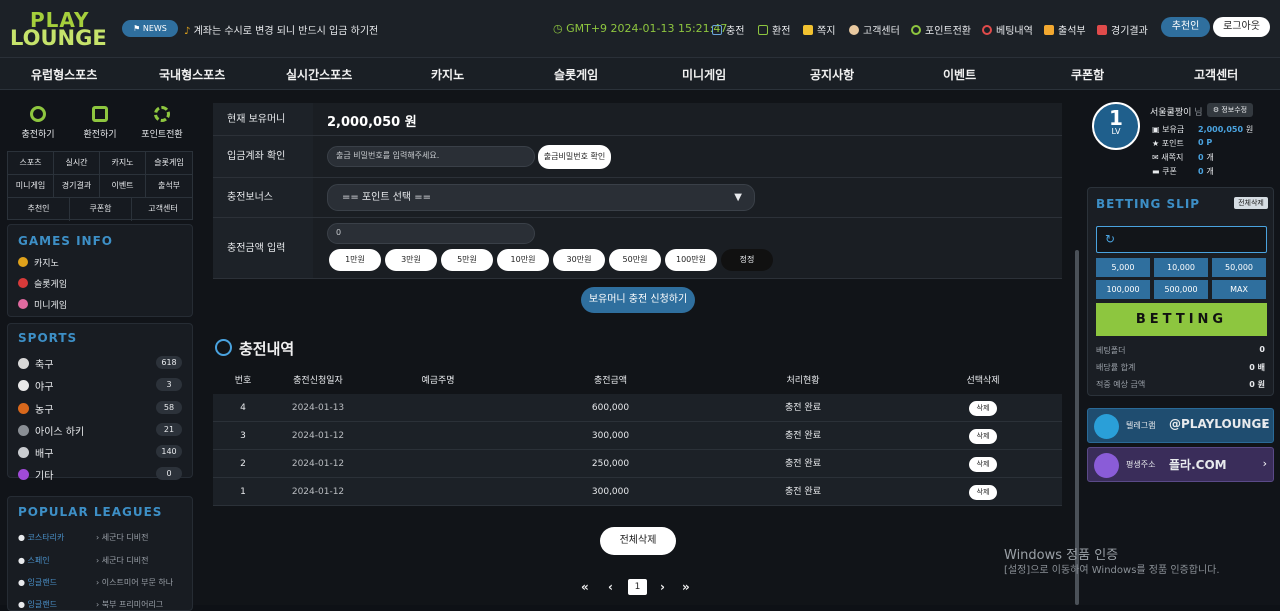  What do you see at coordinates (1181, 239) in the screenshot?
I see `bet-amount-input: ↻` at bounding box center [1181, 239].